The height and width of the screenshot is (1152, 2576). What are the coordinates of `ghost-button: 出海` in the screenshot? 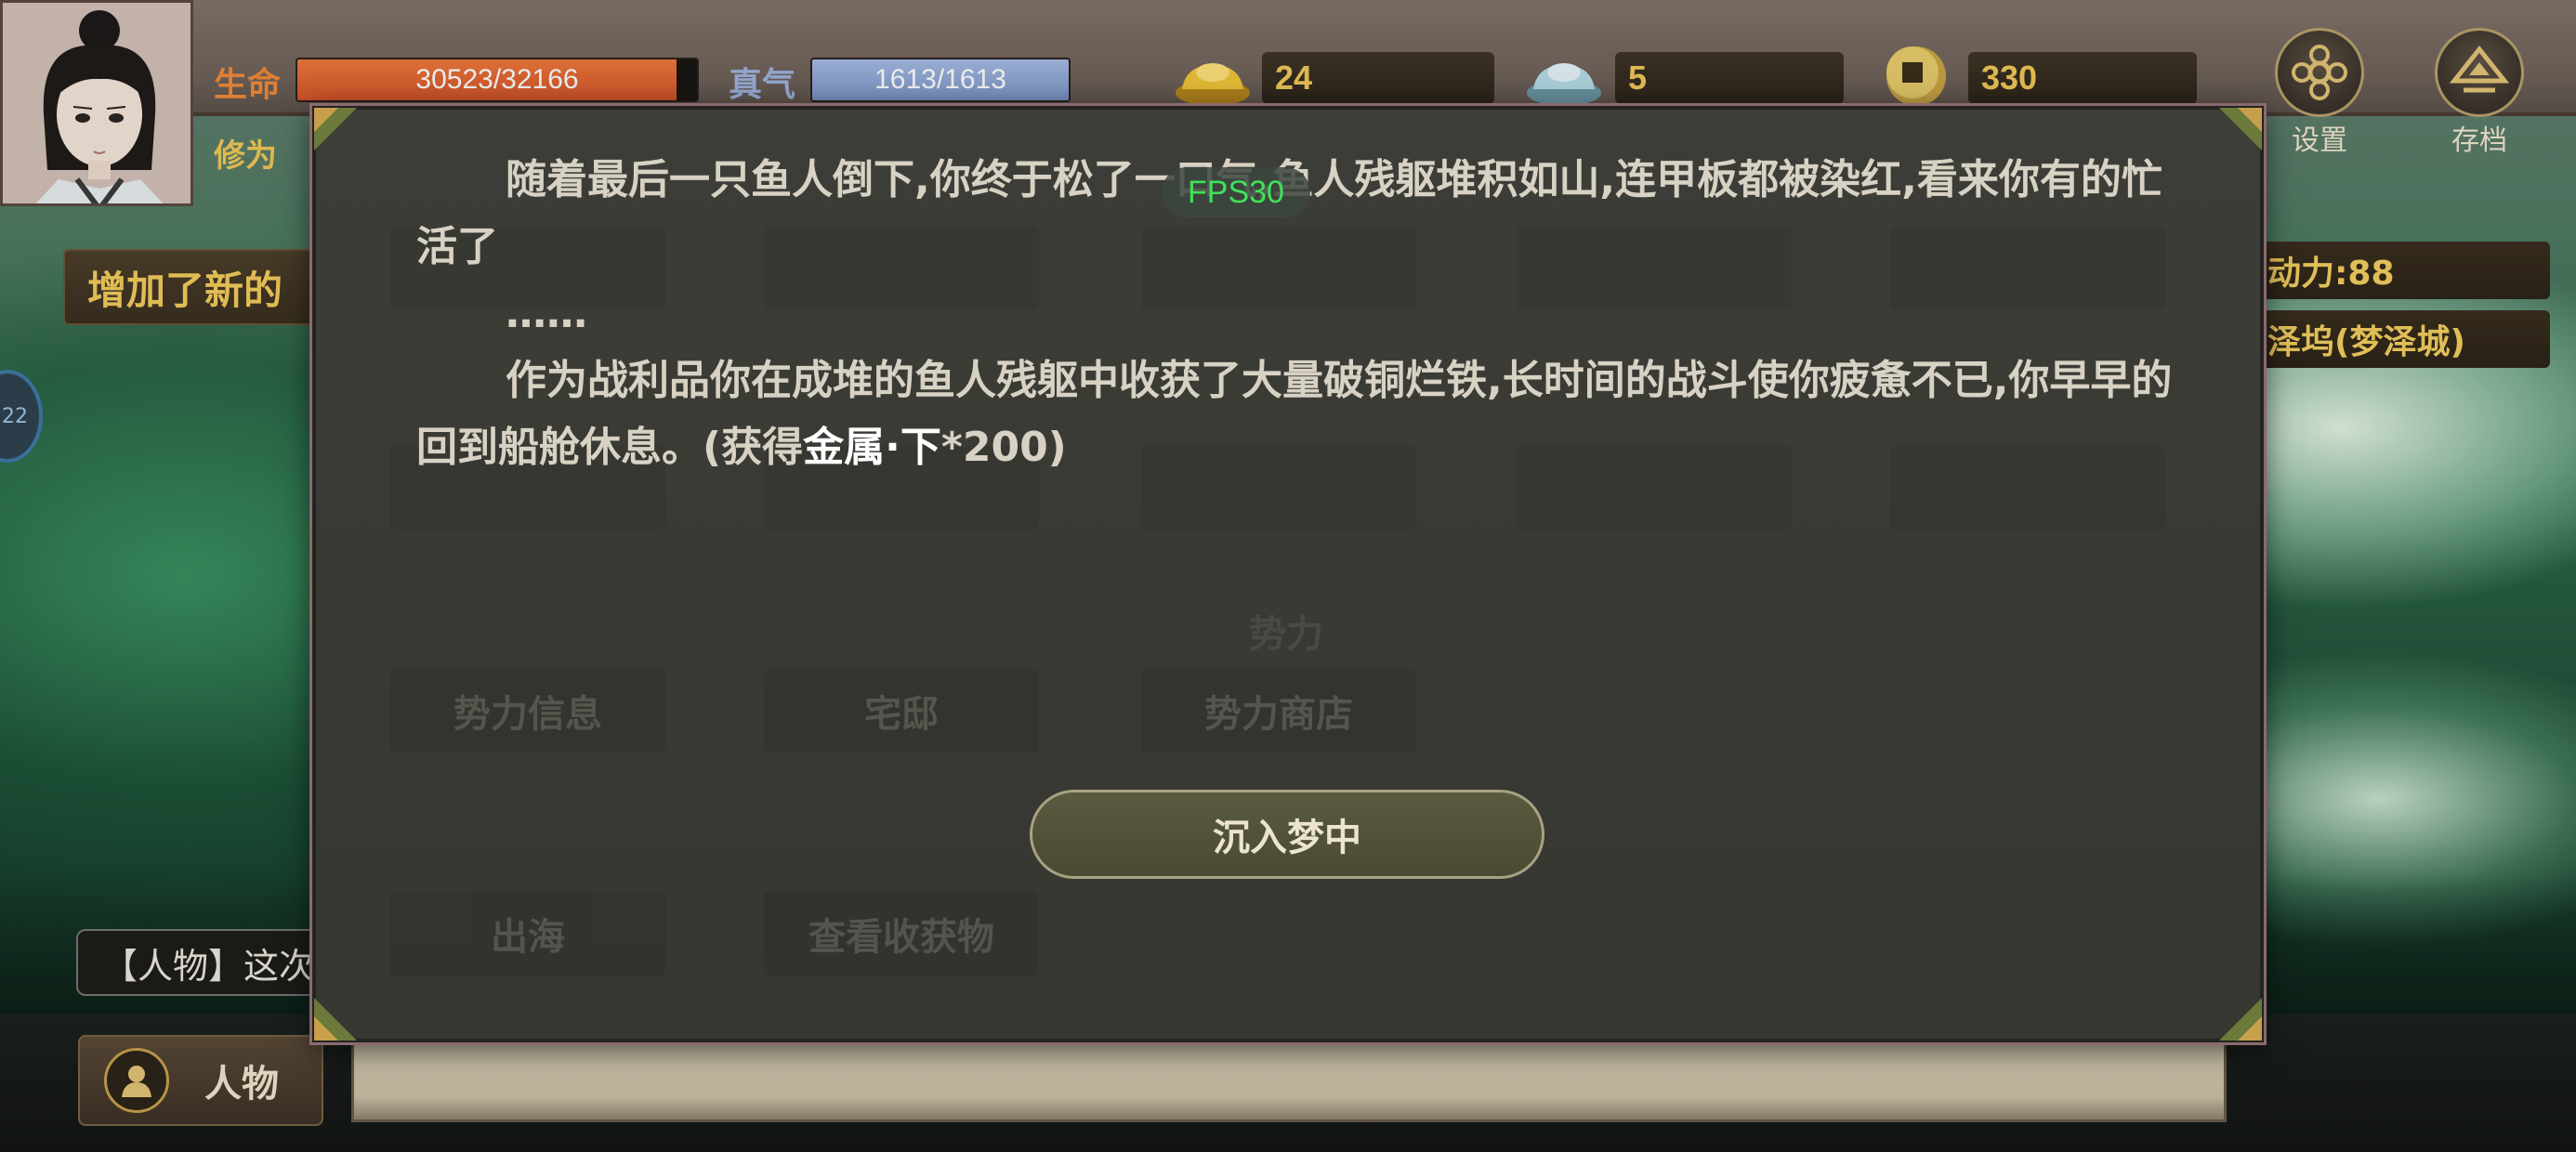 It's located at (527, 933).